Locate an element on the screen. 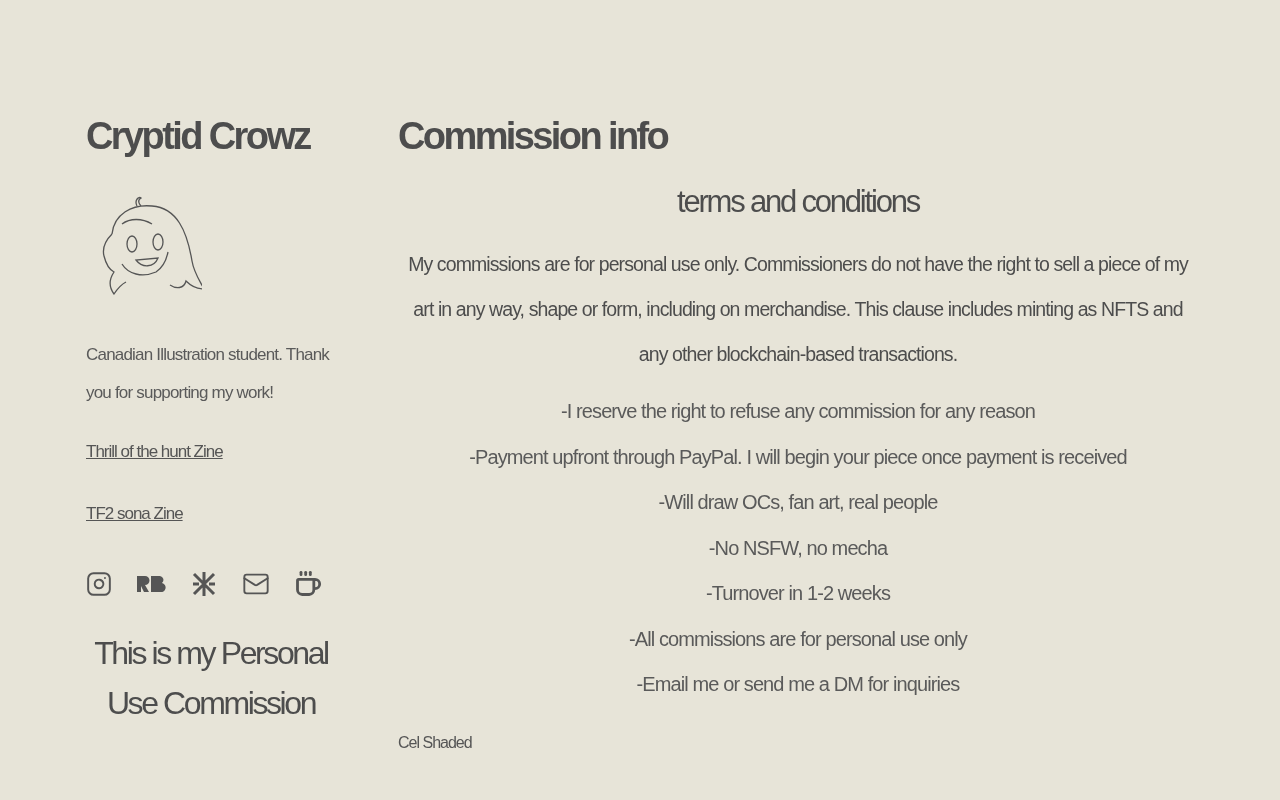 This screenshot has width=1280, height=800. section-label: Cel Shaded is located at coordinates (435, 742).